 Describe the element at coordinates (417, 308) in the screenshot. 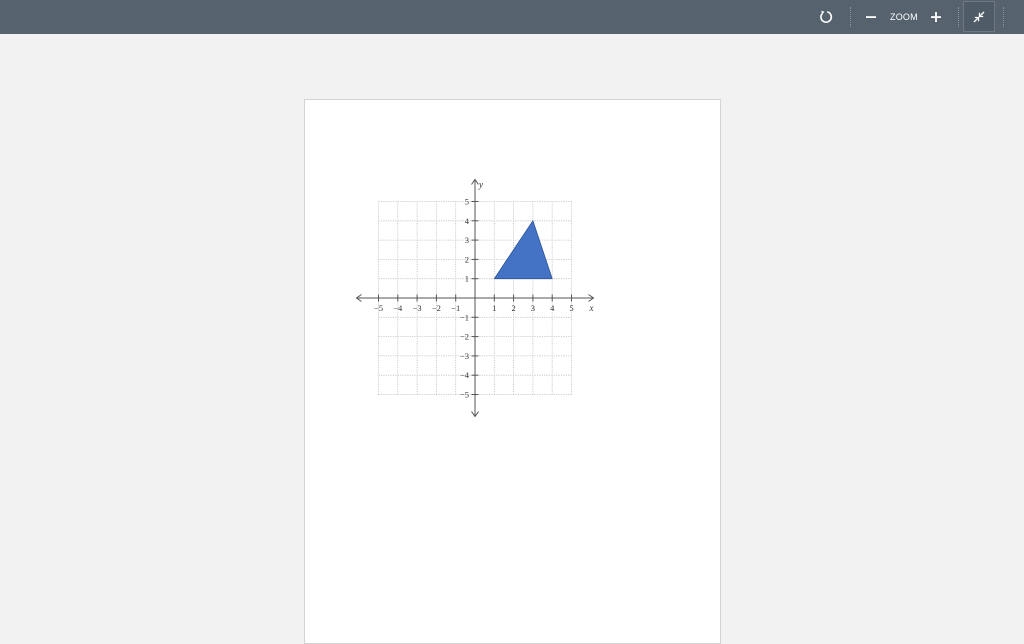

I see `x-tick-label: −3` at that location.